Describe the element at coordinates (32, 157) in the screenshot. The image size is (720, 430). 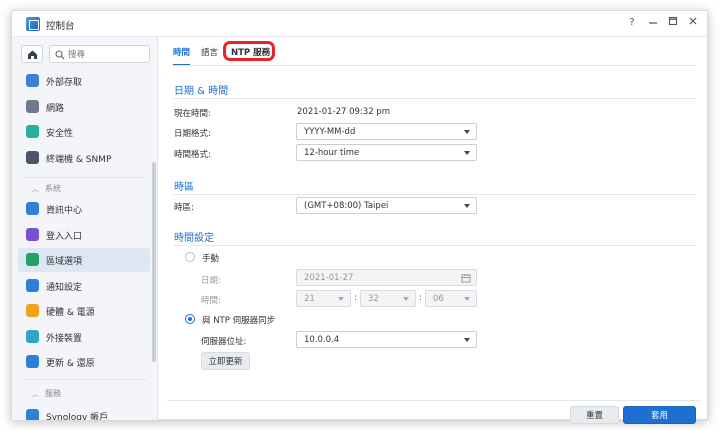
I see `terminal-icon` at that location.